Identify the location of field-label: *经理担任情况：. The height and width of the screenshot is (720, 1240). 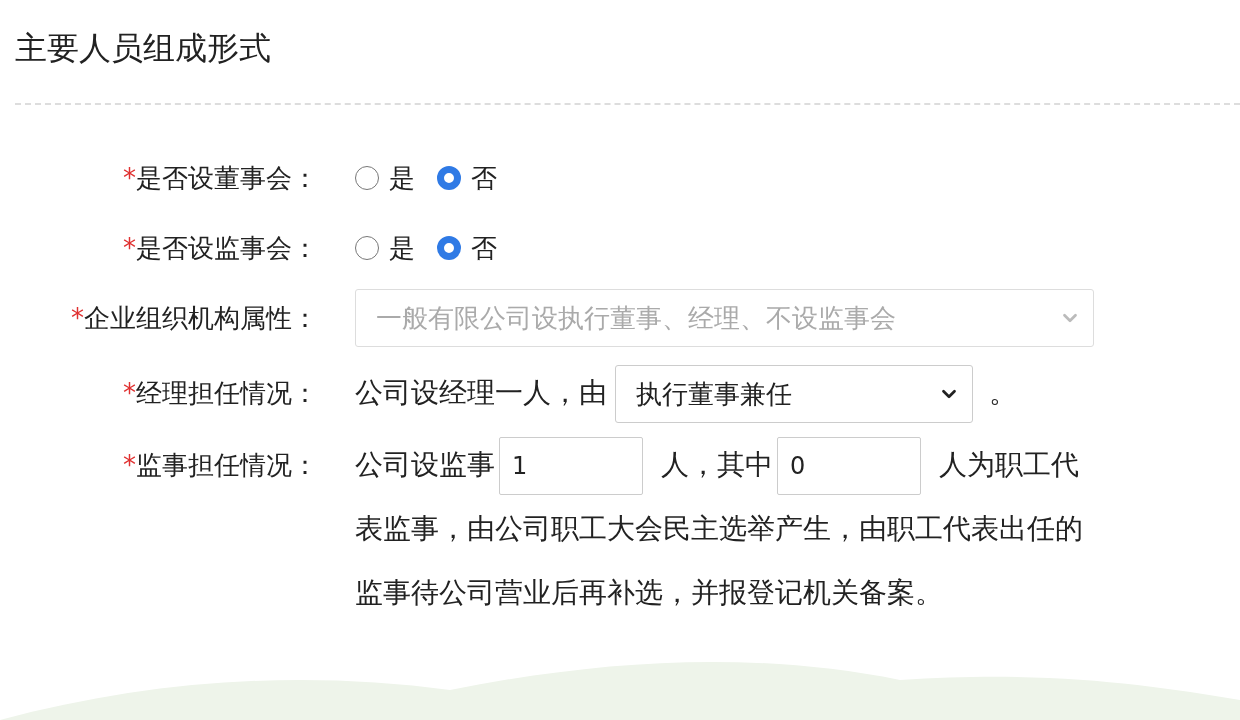
(220, 393).